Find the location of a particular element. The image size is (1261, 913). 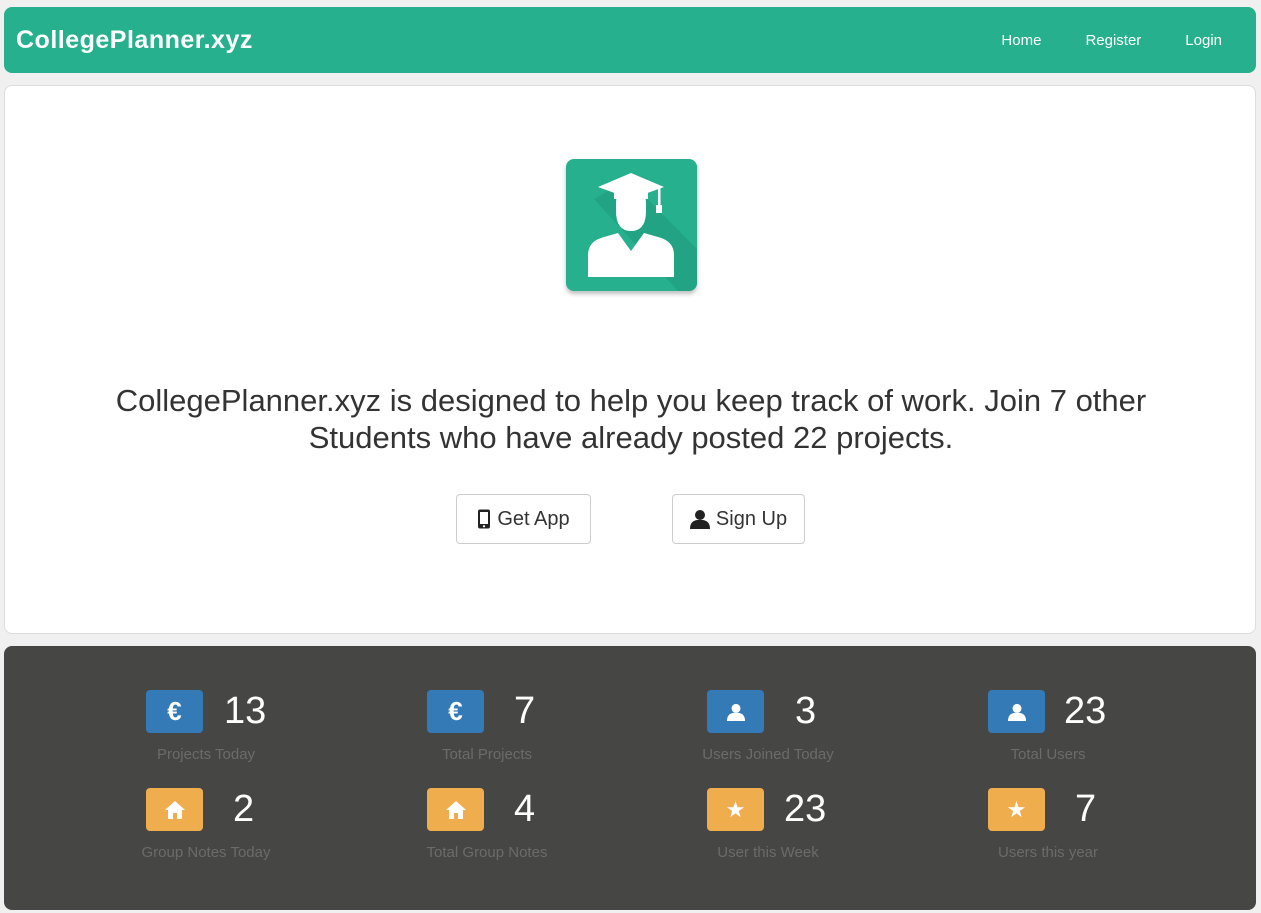

nav-links: Home Register Login is located at coordinates (1100, 40).